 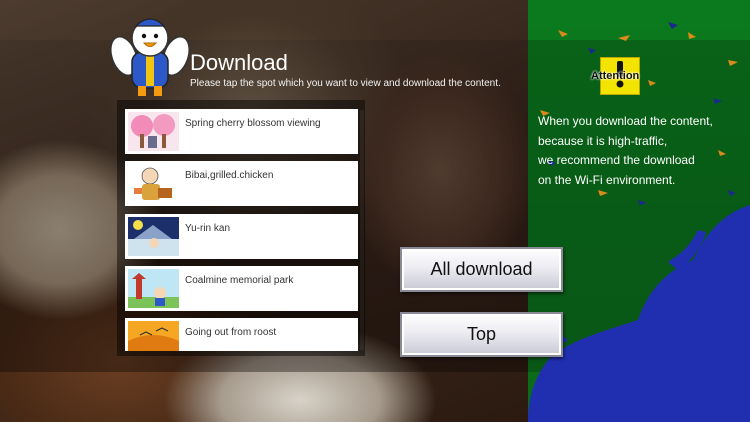 What do you see at coordinates (153, 131) in the screenshot?
I see `cherry-blossom-thumbnail` at bounding box center [153, 131].